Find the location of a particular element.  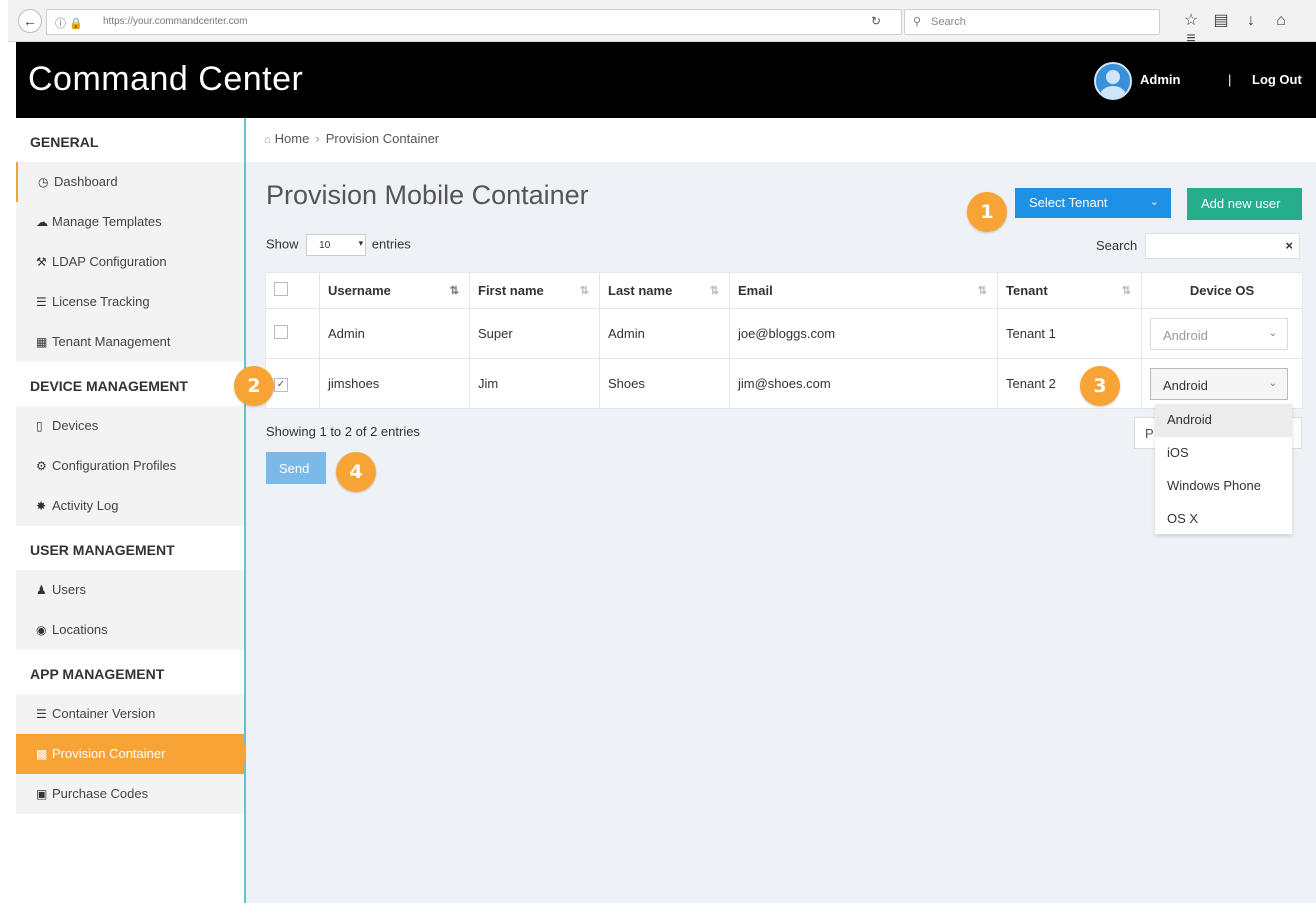

sidebar-item-container-version: ☰ Container Version is located at coordinates (130, 714).